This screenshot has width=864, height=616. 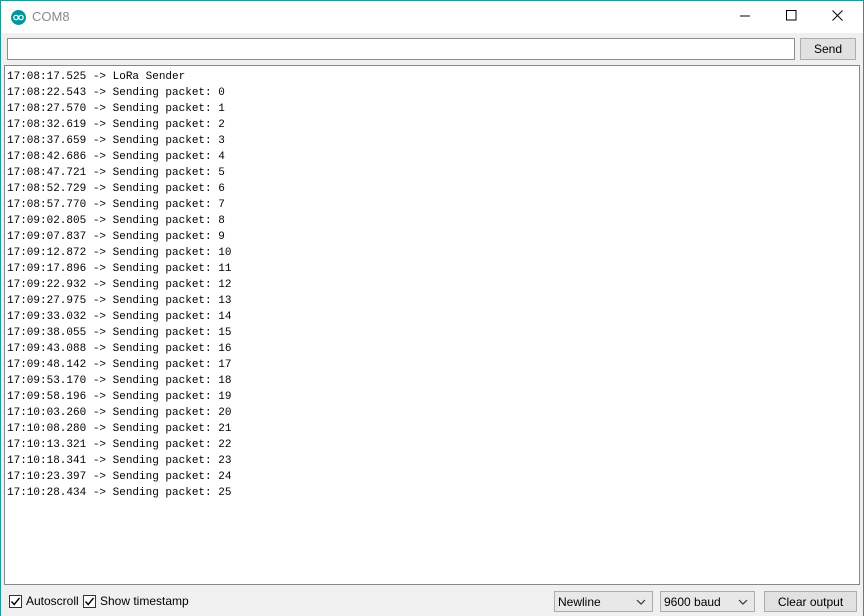 What do you see at coordinates (119, 477) in the screenshot?
I see `output-line: 17:10:23.397 -> Sending packet: 24` at bounding box center [119, 477].